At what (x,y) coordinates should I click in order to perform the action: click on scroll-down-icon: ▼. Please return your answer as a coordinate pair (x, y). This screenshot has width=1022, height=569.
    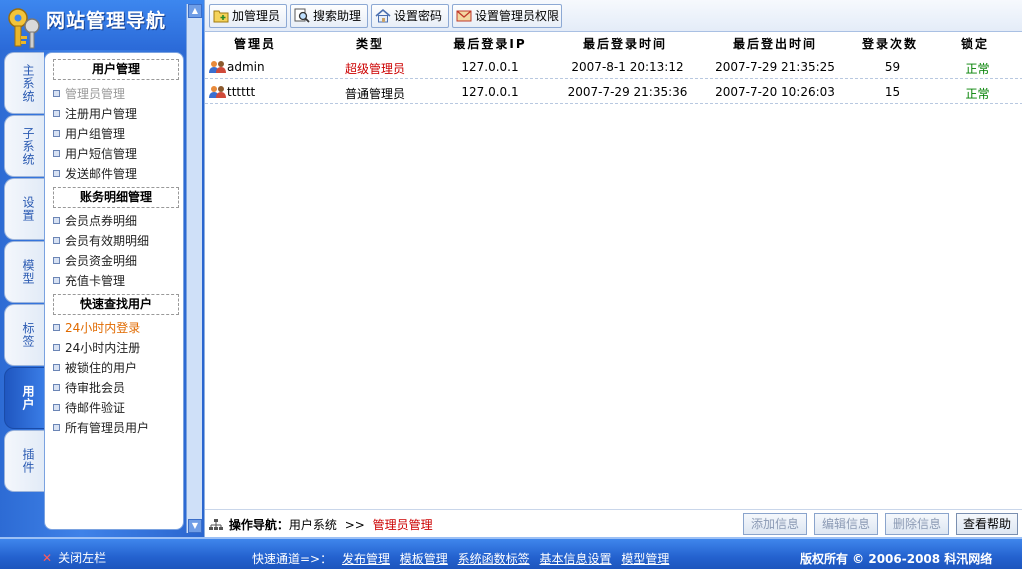
    Looking at the image, I should click on (195, 526).